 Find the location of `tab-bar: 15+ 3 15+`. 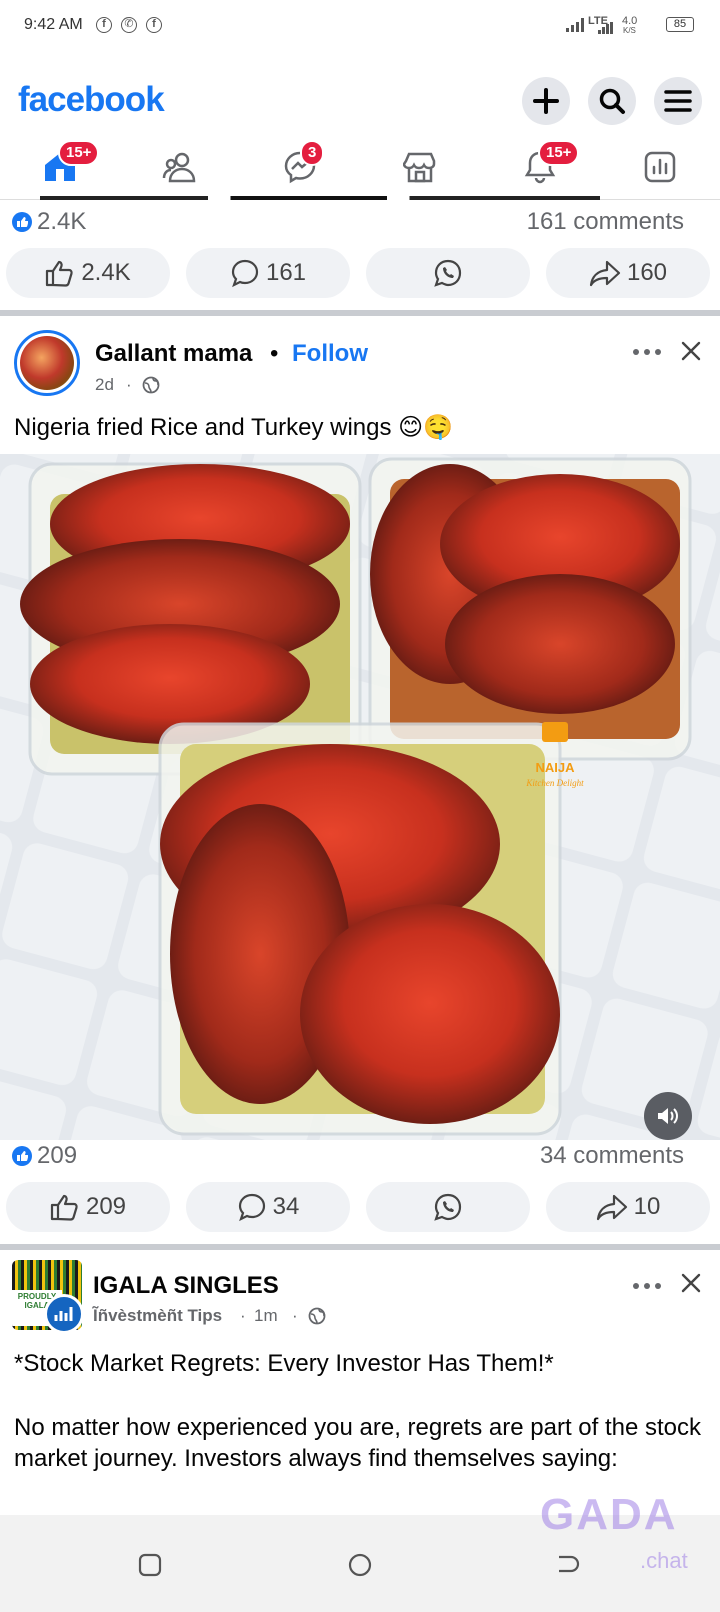

tab-bar: 15+ 3 15+ is located at coordinates (360, 168).